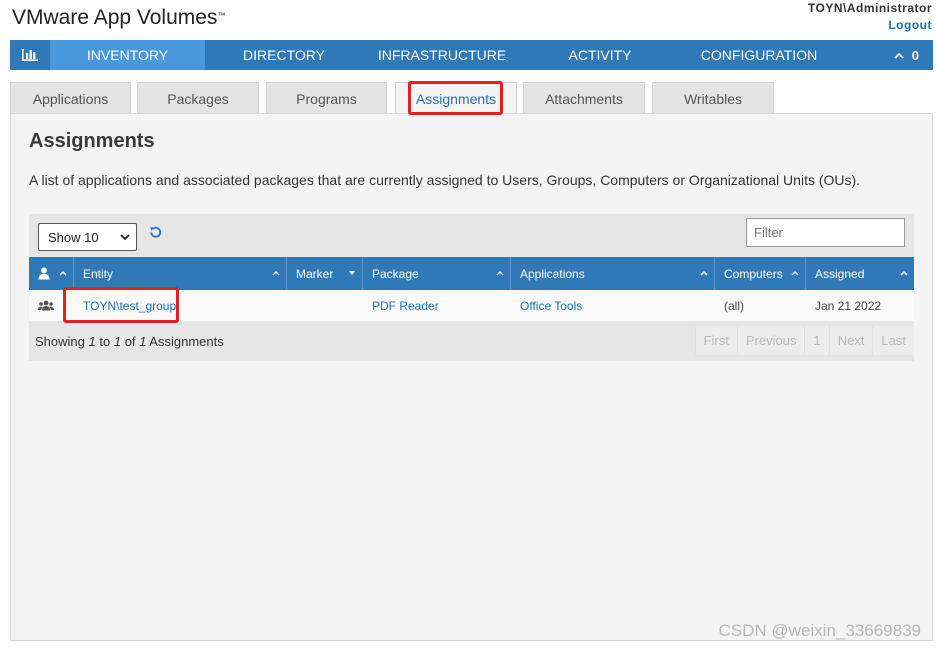  Describe the element at coordinates (613, 305) in the screenshot. I see `applications-link: Office Tools` at that location.